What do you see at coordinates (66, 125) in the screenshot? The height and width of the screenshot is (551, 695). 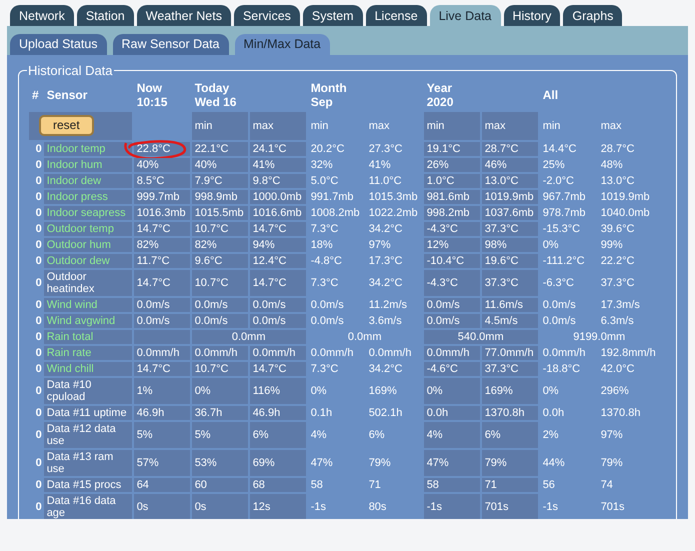 I see `reset-button: reset` at bounding box center [66, 125].